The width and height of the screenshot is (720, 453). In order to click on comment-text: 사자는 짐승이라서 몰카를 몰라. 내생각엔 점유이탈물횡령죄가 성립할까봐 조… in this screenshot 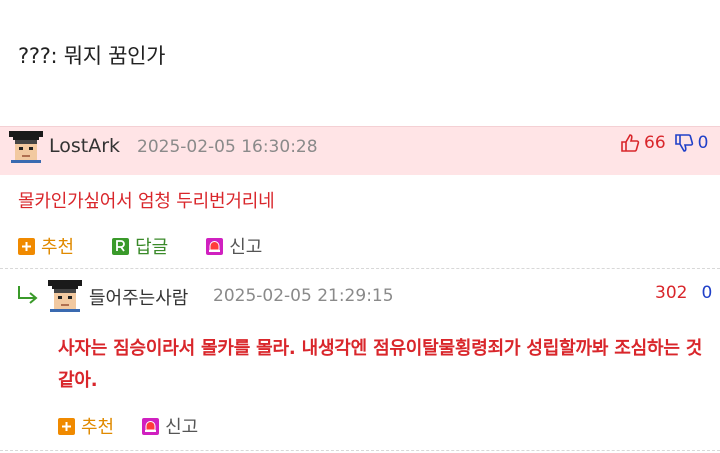, I will do `click(380, 364)`.